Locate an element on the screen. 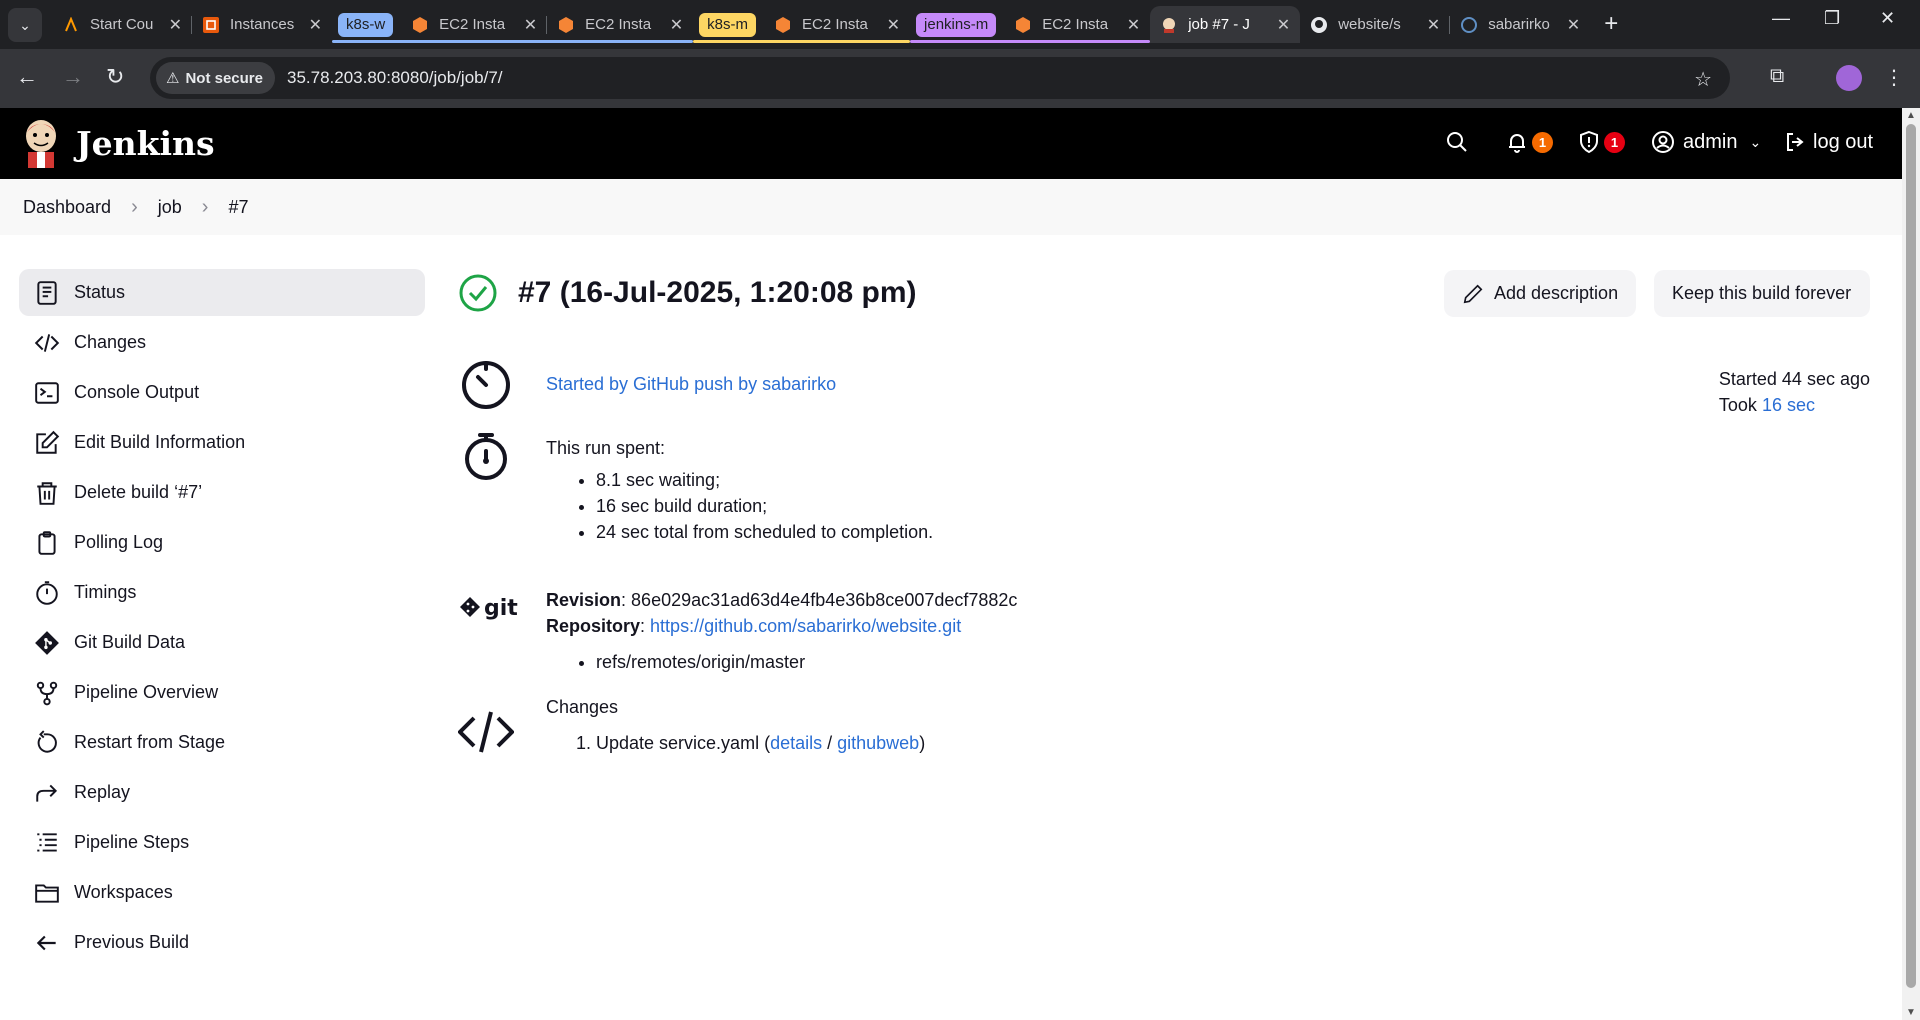  sidebar-item-status: Status is located at coordinates (222, 292).